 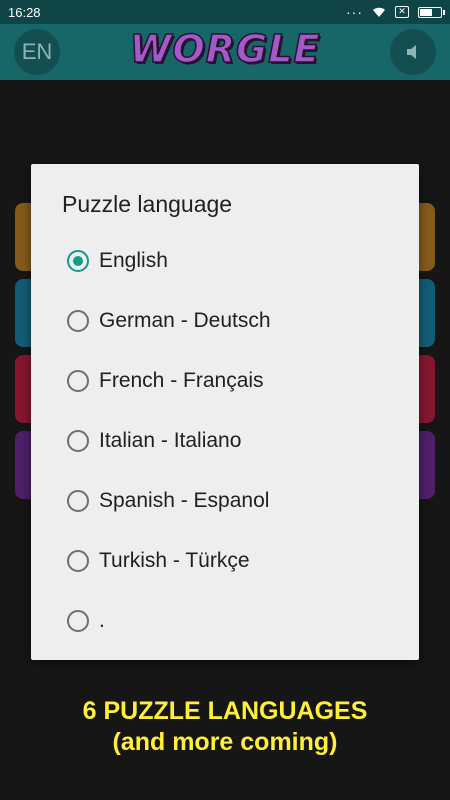 What do you see at coordinates (170, 440) in the screenshot?
I see `option-label: Italian - Italiano` at bounding box center [170, 440].